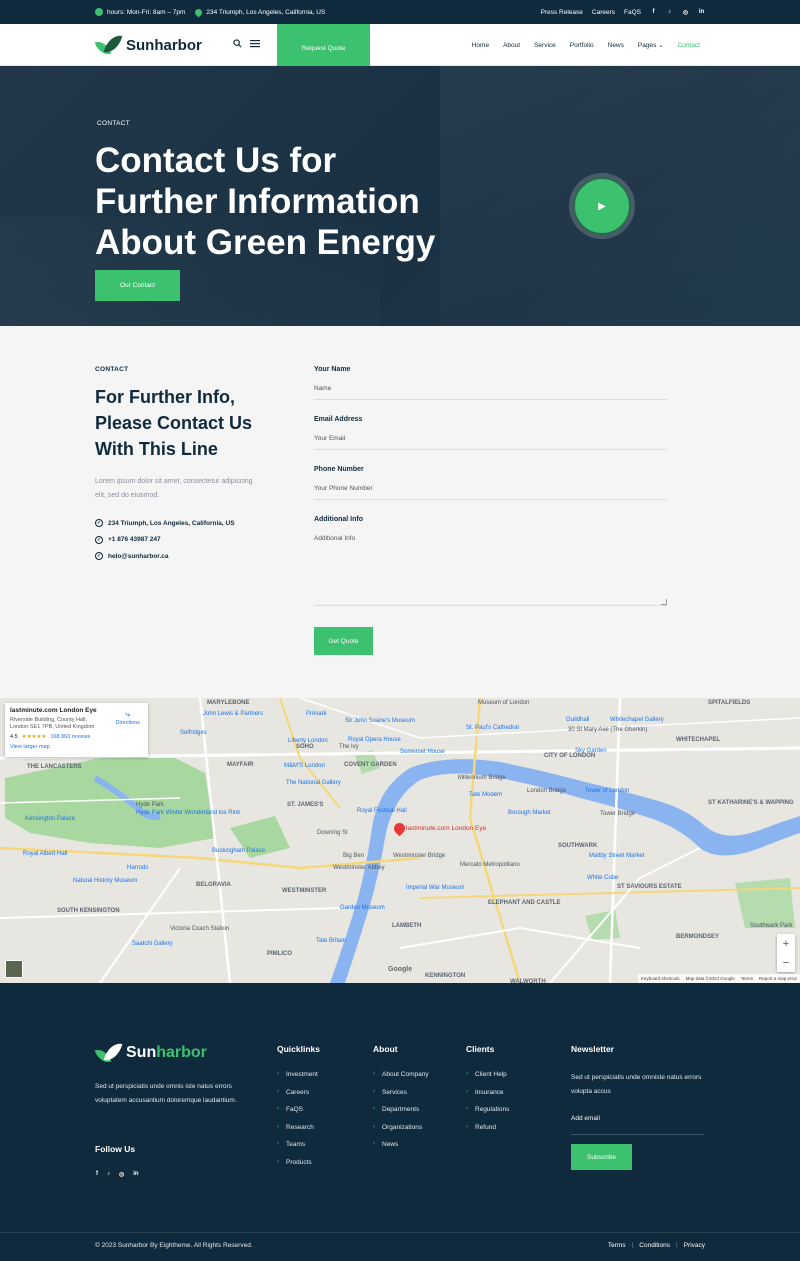  What do you see at coordinates (14, 969) in the screenshot?
I see `map-type-toggle` at bounding box center [14, 969].